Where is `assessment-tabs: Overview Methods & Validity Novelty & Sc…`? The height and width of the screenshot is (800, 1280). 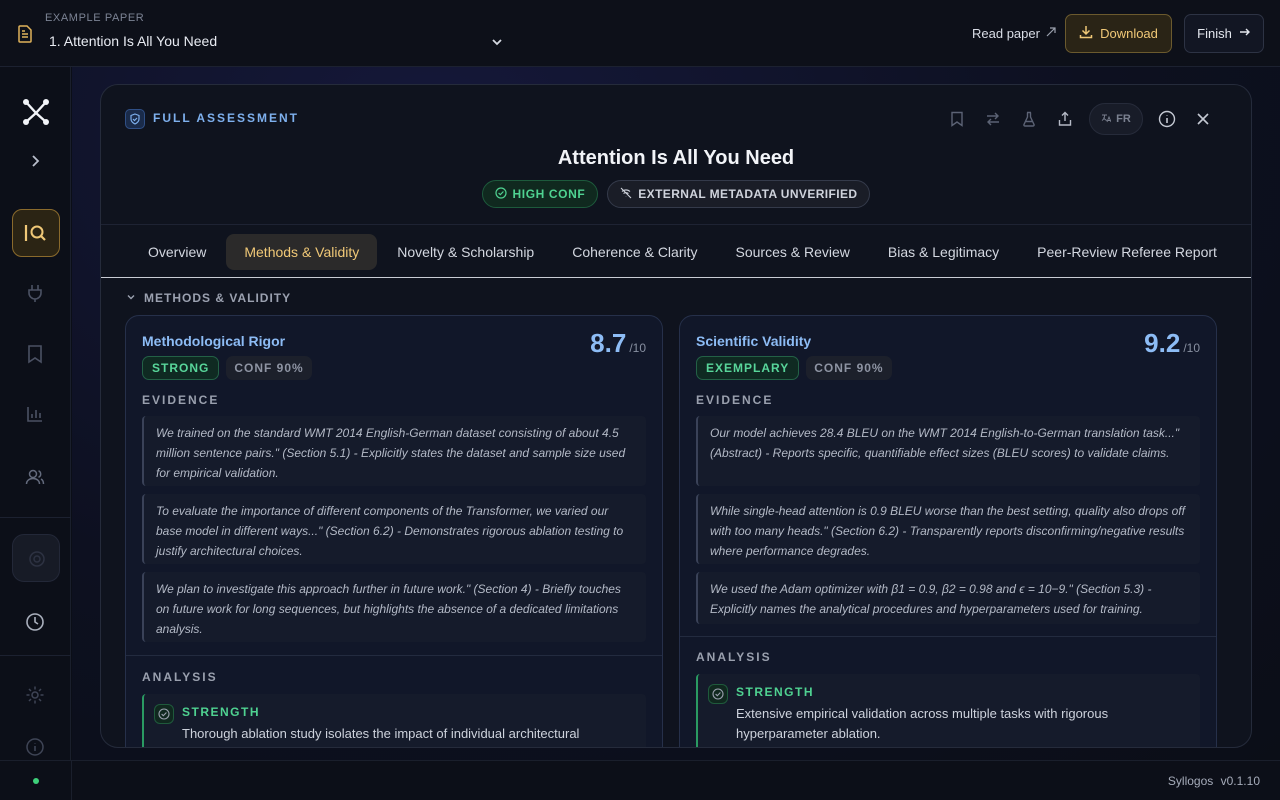
assessment-tabs: Overview Methods & Validity Novelty & Sc… is located at coordinates (682, 252).